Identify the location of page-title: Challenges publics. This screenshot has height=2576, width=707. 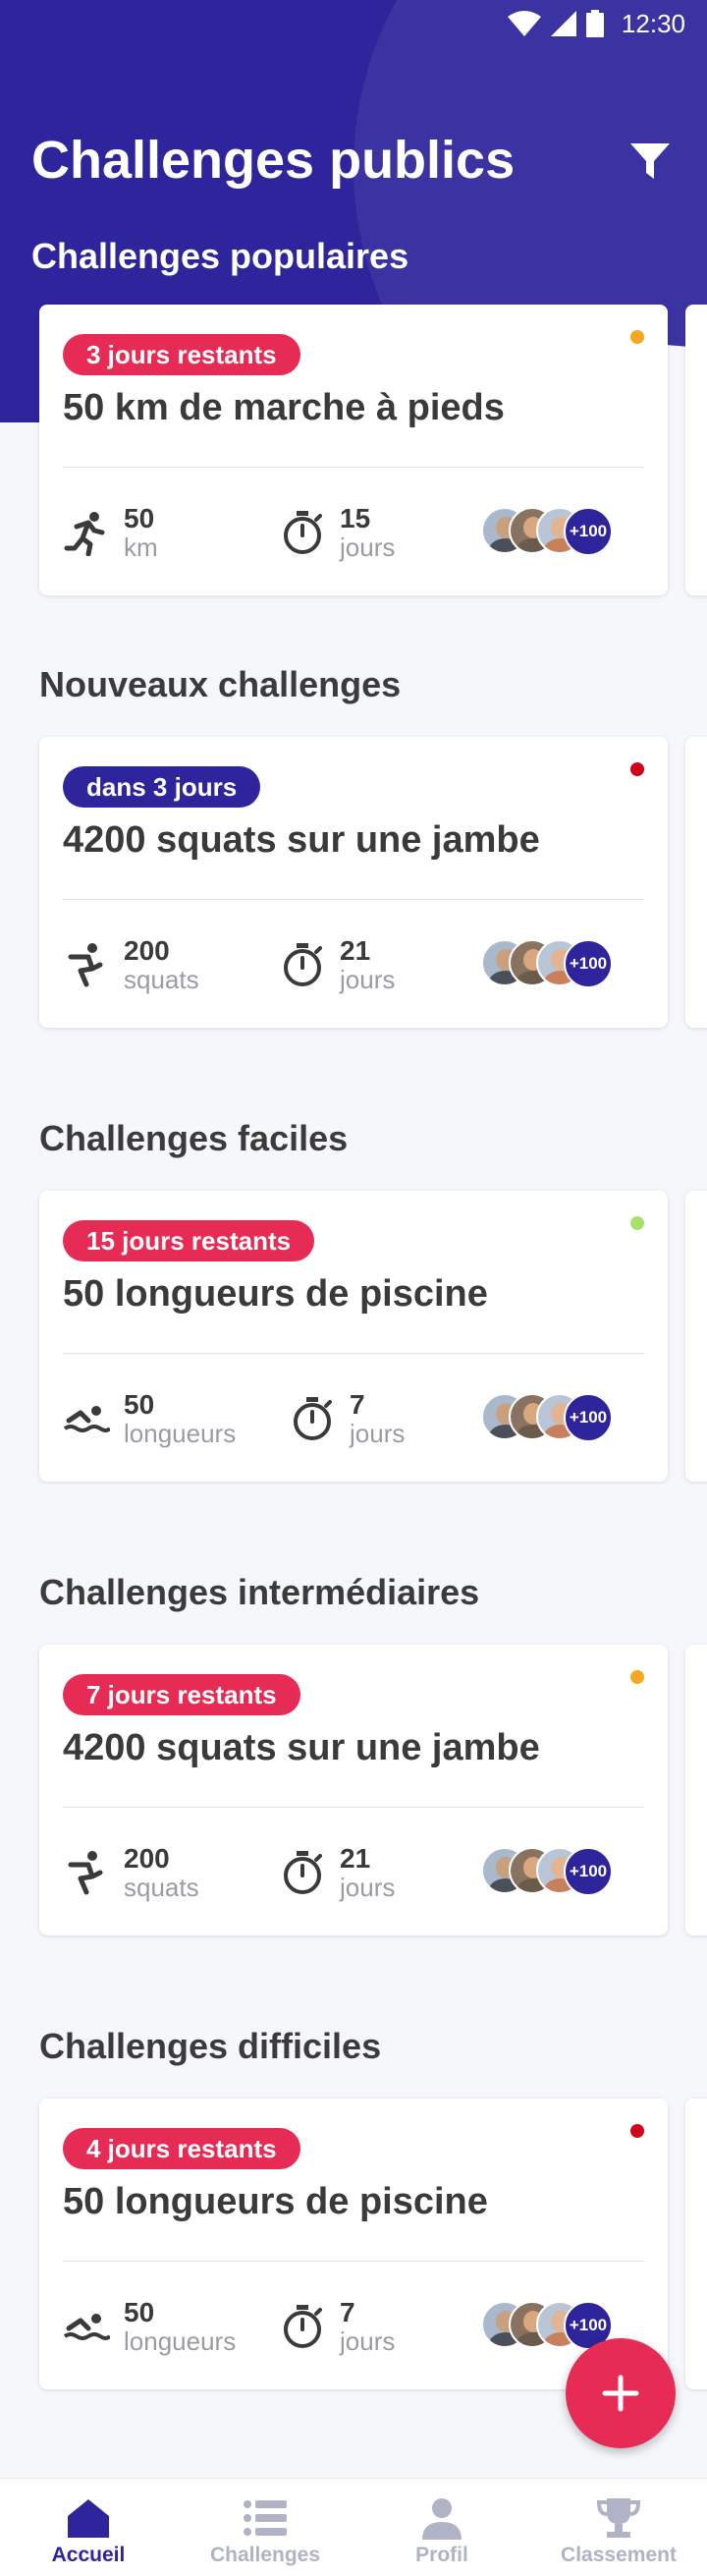
(273, 160).